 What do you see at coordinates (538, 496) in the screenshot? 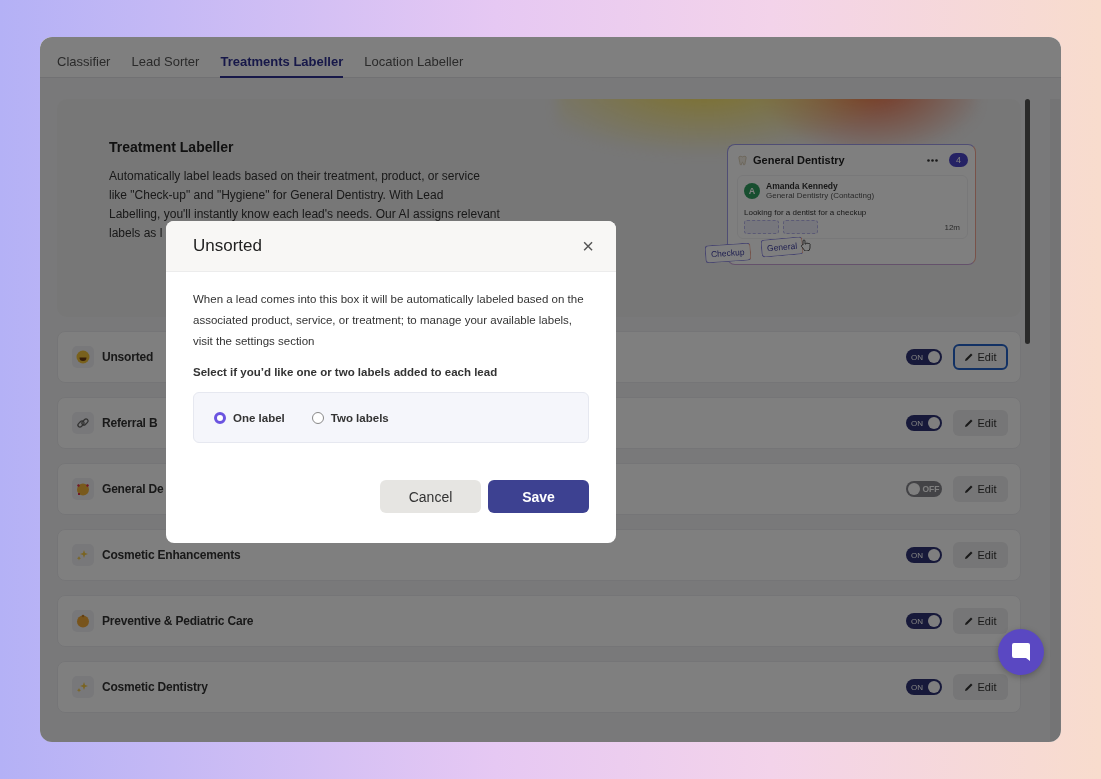
I see `save-button: Save` at bounding box center [538, 496].